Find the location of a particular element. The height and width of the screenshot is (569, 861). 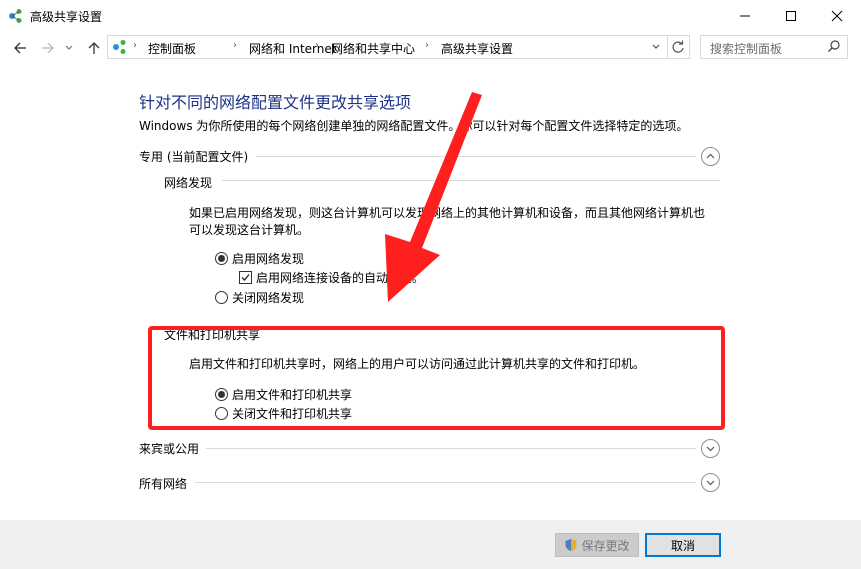

up-button is located at coordinates (94, 48).